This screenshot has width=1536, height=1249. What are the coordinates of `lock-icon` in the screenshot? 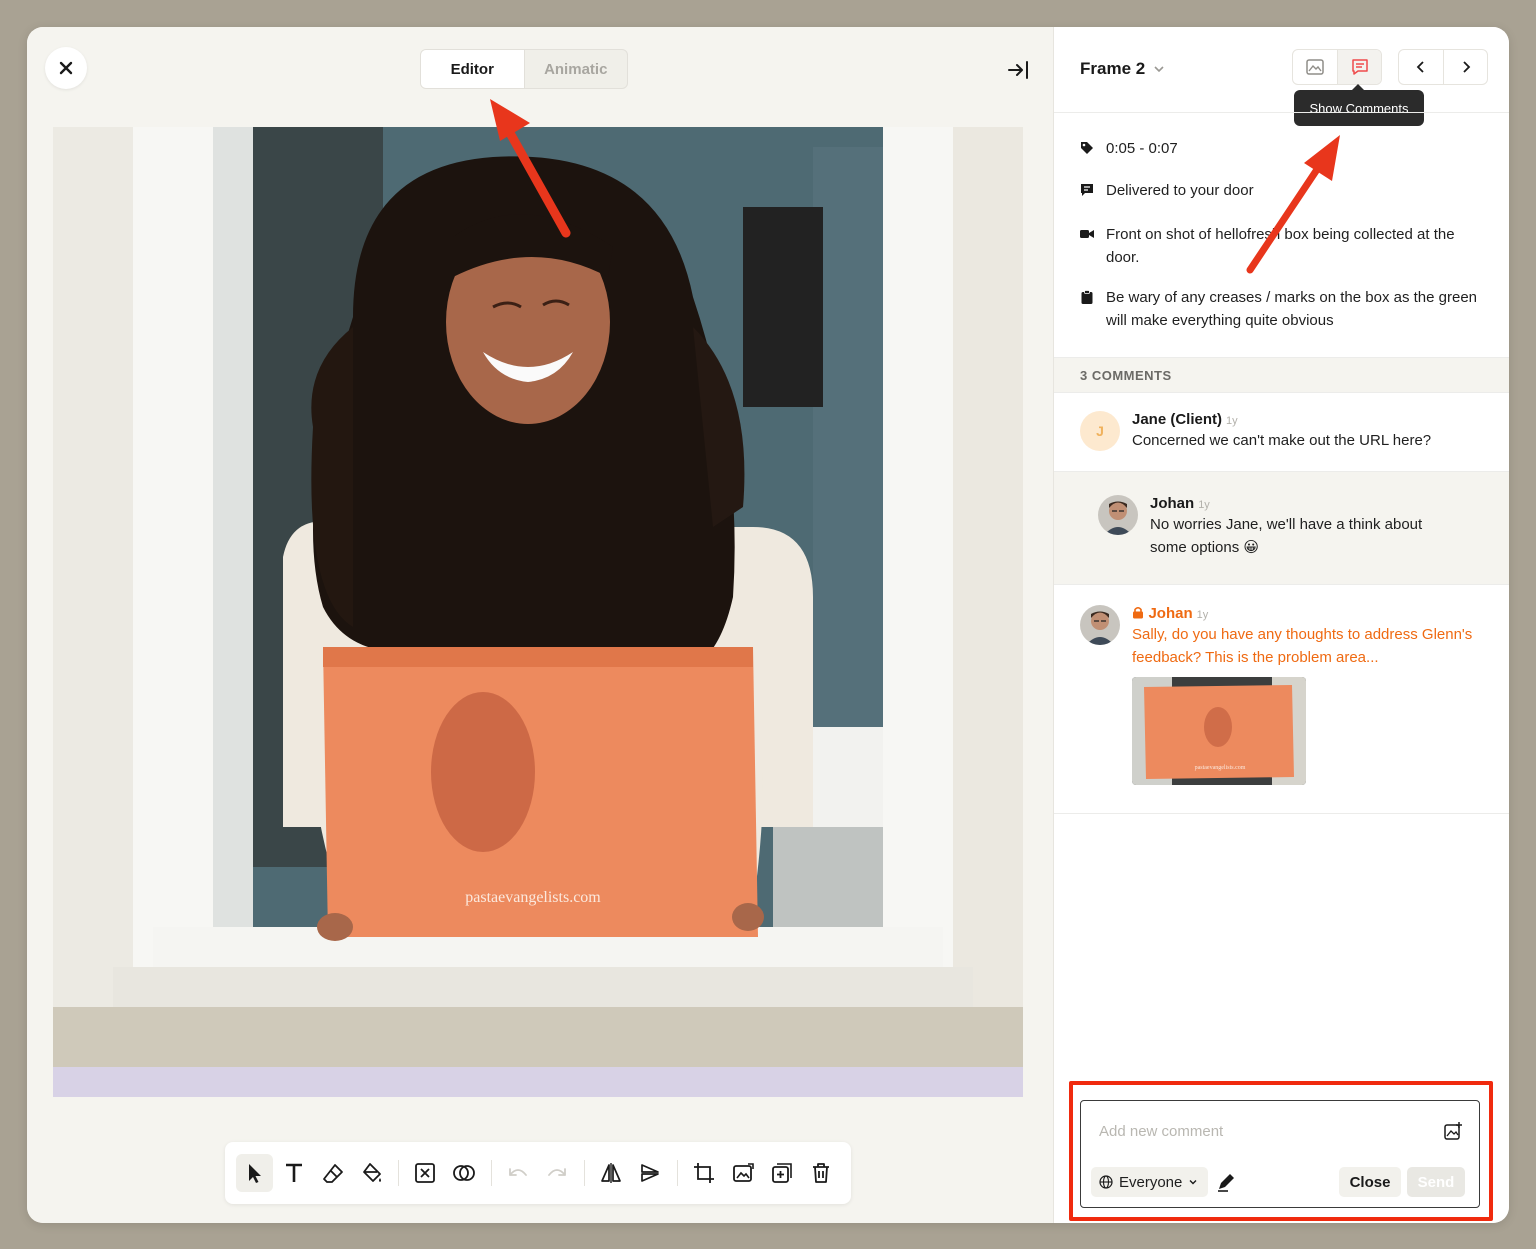 It's located at (1138, 612).